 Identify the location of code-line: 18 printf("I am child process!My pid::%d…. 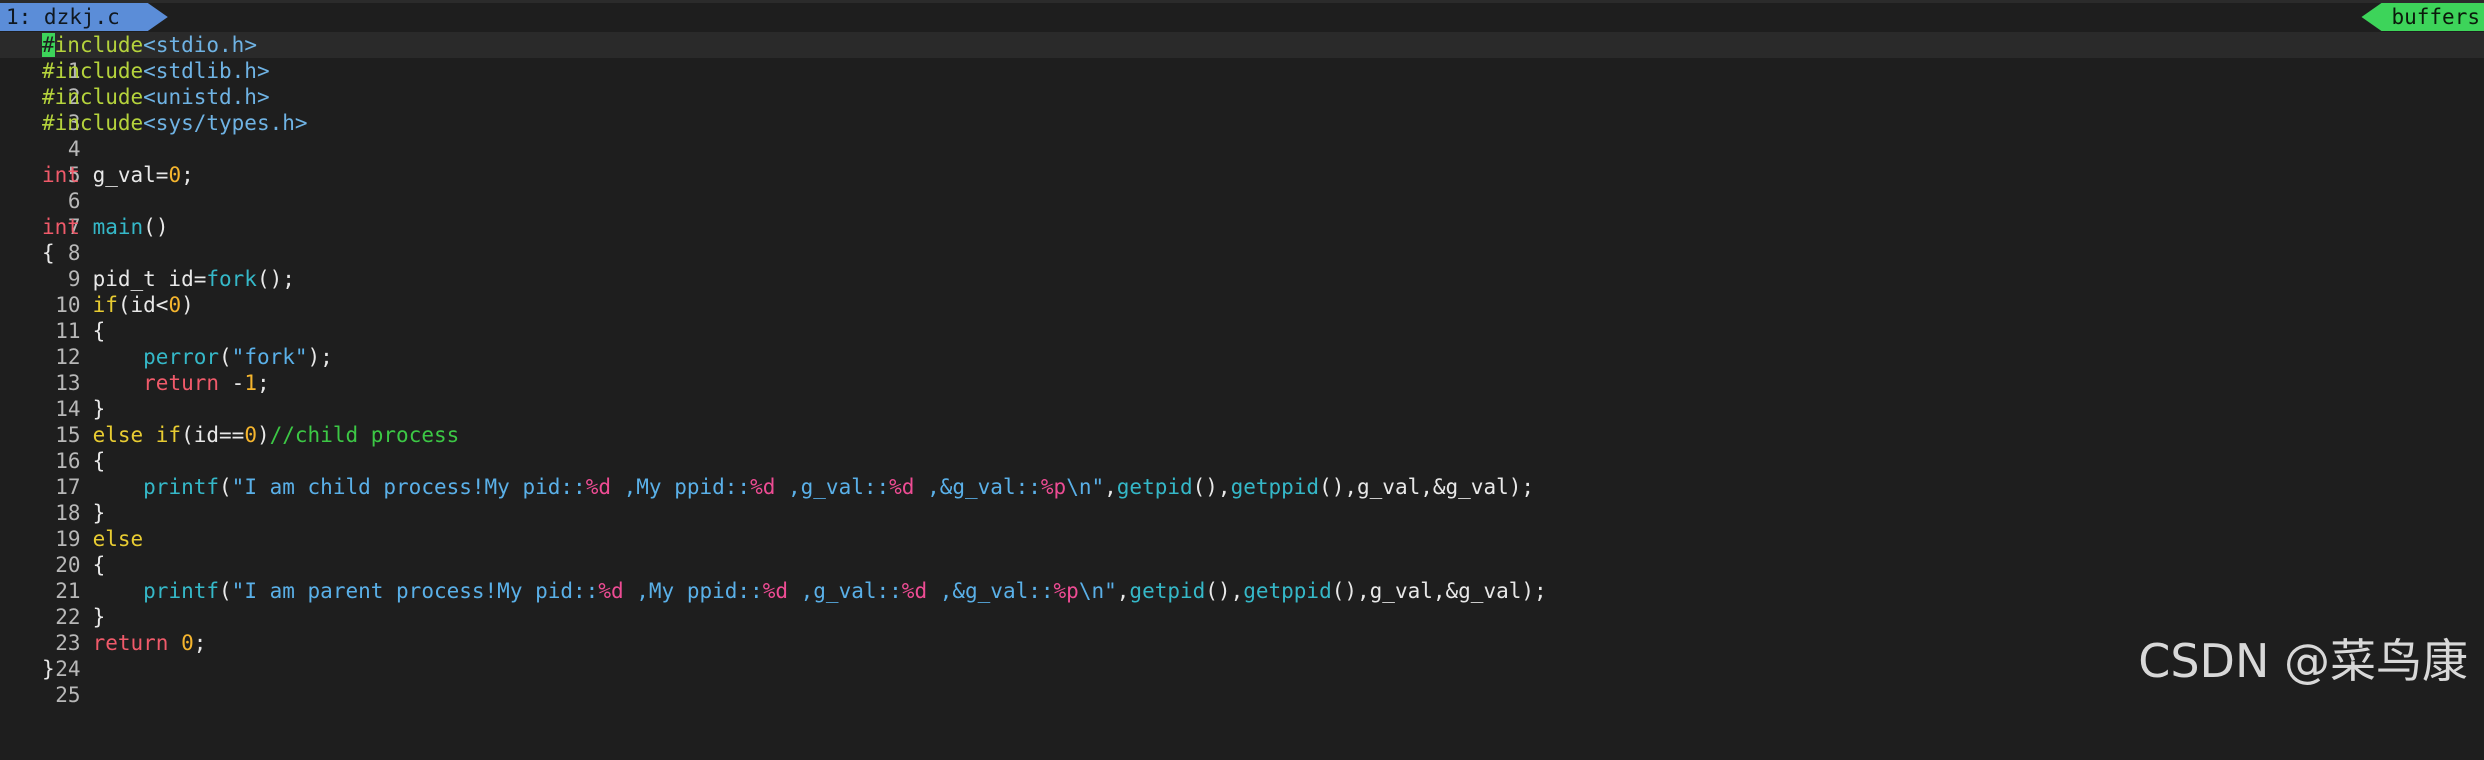
(1242, 499).